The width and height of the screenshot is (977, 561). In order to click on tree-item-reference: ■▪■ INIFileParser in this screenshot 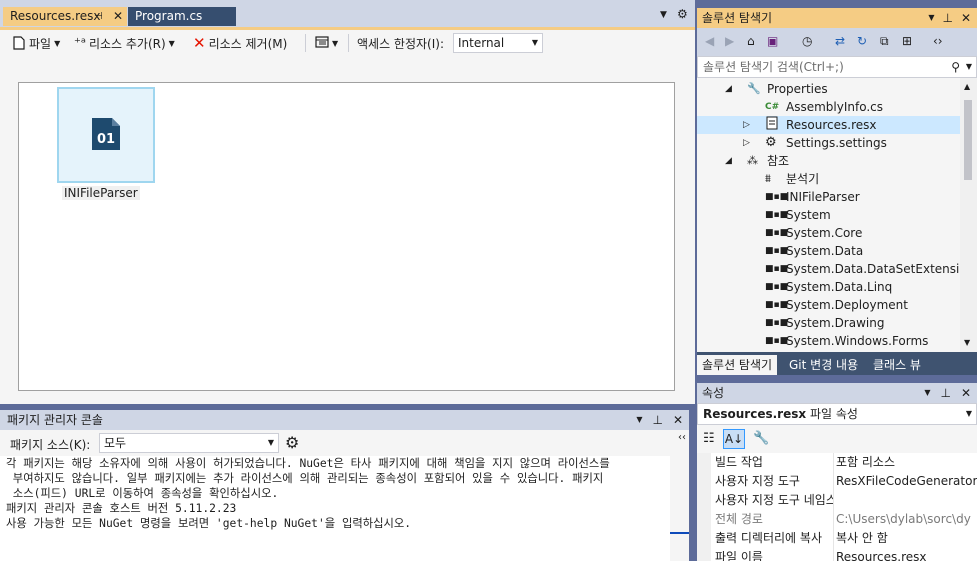, I will do `click(828, 197)`.